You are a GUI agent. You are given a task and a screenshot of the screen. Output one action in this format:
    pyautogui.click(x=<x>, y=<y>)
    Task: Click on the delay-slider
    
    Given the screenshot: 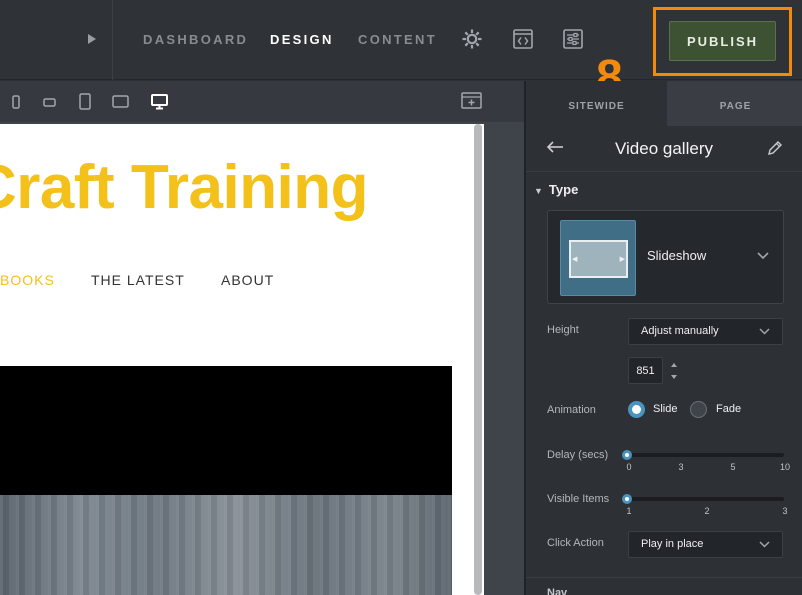 What is the action you would take?
    pyautogui.click(x=706, y=455)
    